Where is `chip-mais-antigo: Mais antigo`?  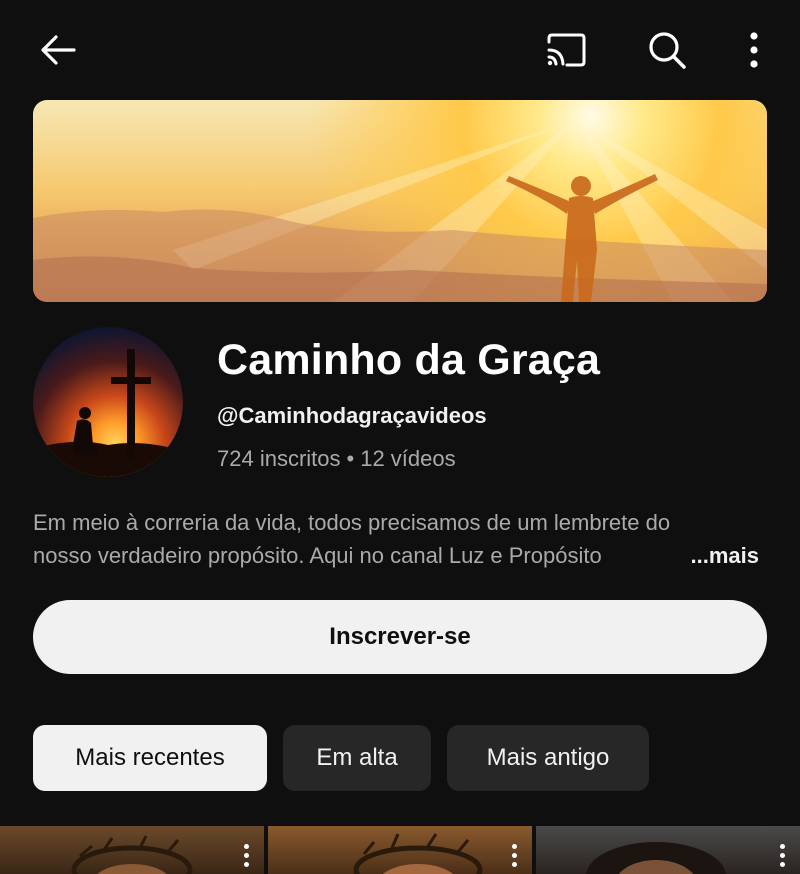 chip-mais-antigo: Mais antigo is located at coordinates (548, 758).